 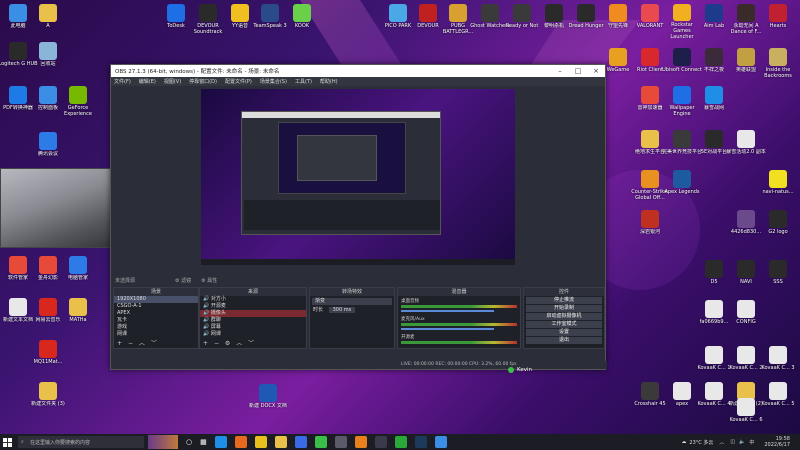 What do you see at coordinates (78, 102) in the screenshot?
I see `desktop-shortcut: GeForce Experience` at bounding box center [78, 102].